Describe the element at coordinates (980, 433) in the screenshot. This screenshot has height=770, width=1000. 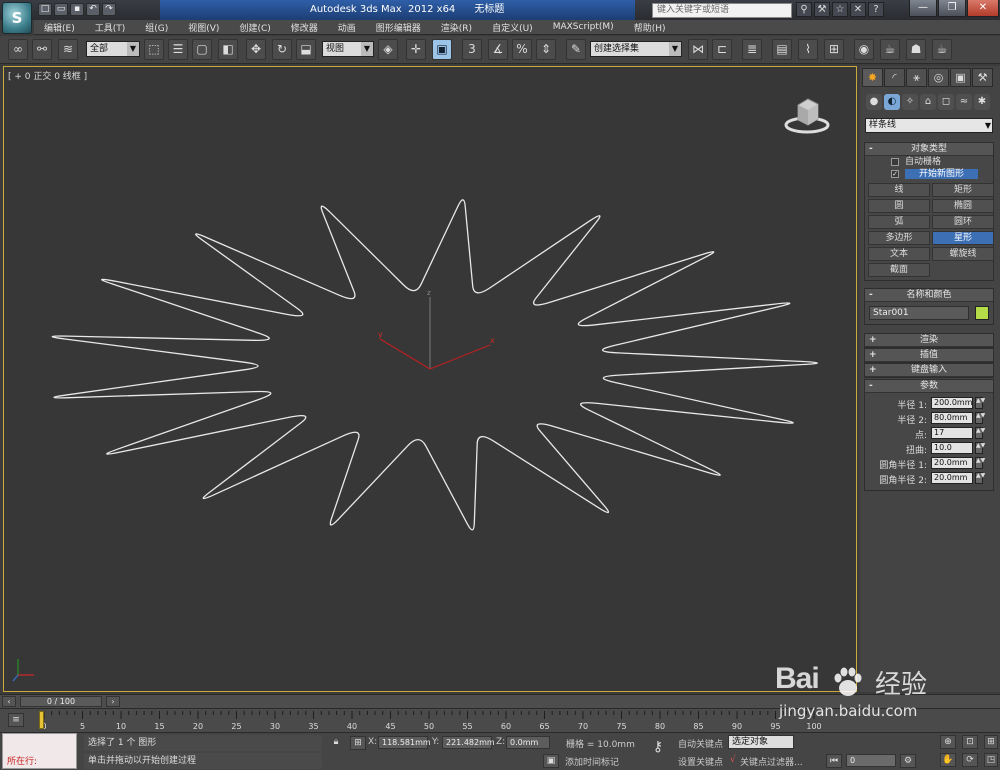
I see `points-spinner: ▲▼` at that location.